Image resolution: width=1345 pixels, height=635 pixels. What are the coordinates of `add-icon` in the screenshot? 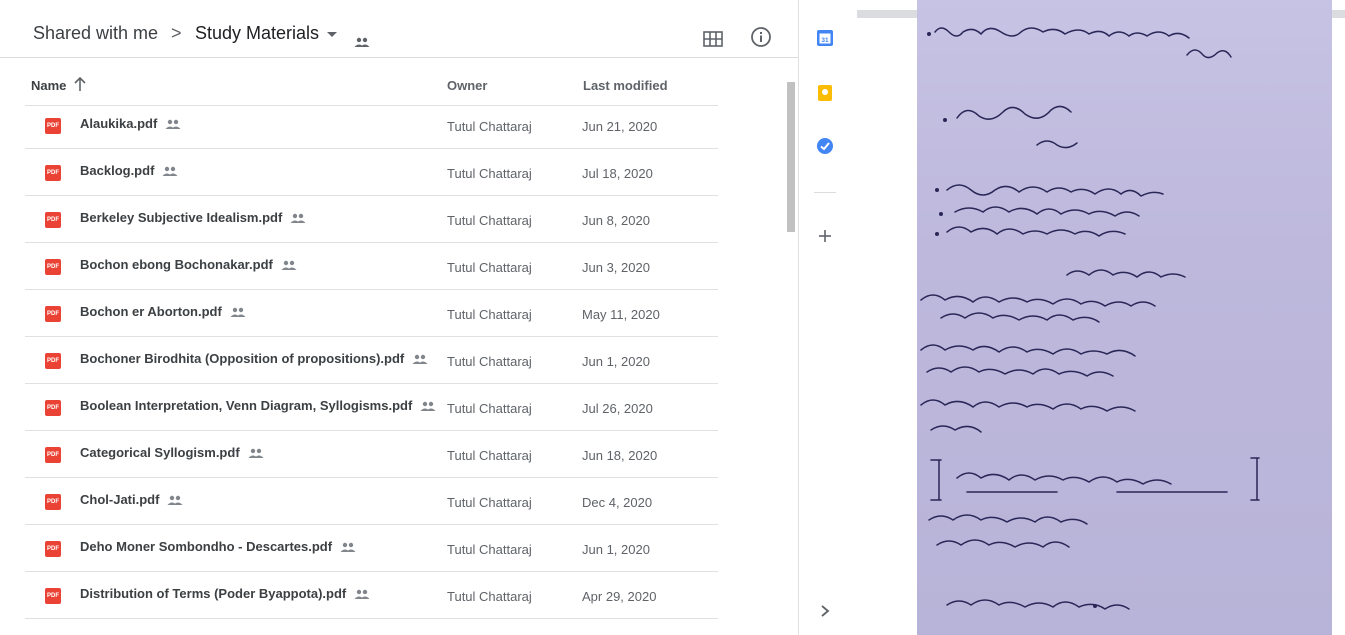 It's located at (825, 236).